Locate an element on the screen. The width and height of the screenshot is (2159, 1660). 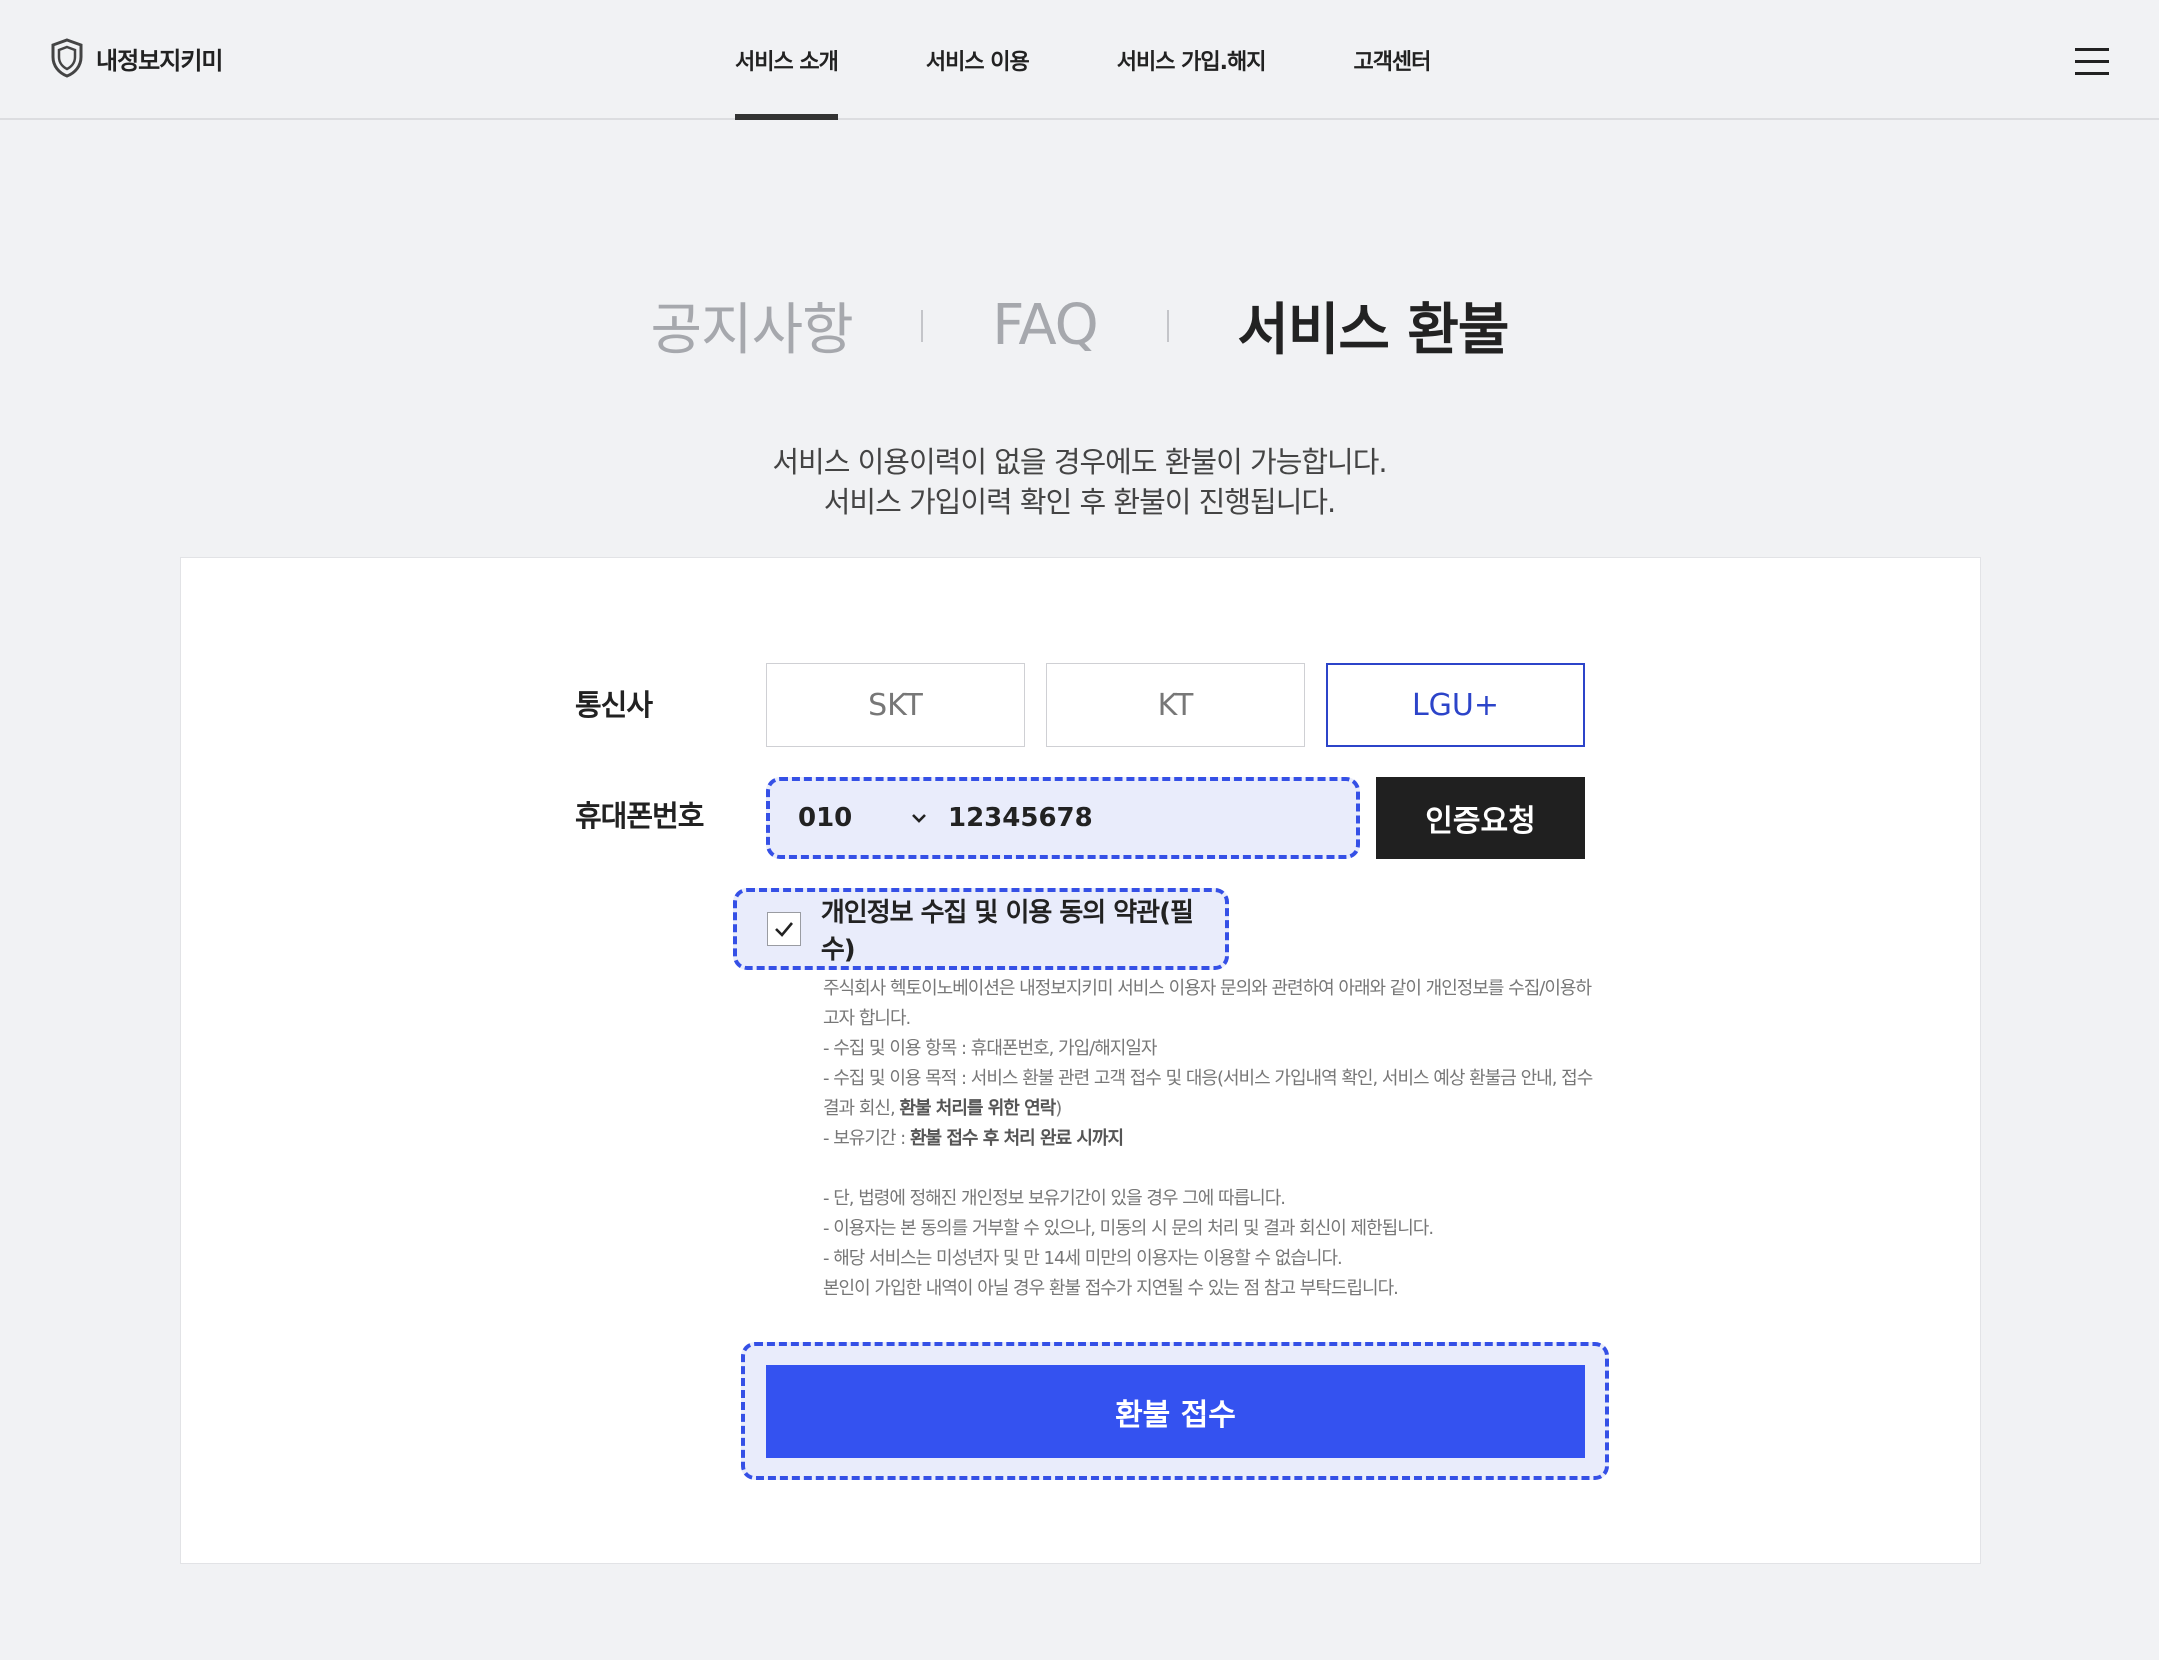
privacy-agree-checkbox is located at coordinates (784, 929).